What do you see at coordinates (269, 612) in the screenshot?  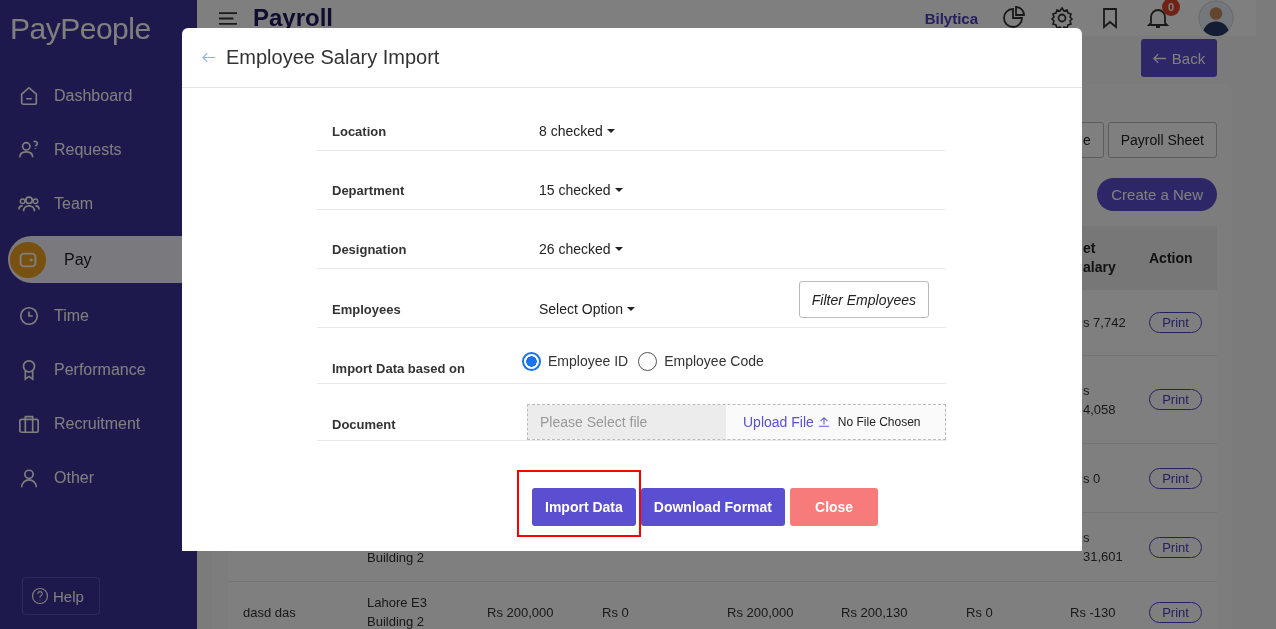 I see `table-cell-text: dasd das` at bounding box center [269, 612].